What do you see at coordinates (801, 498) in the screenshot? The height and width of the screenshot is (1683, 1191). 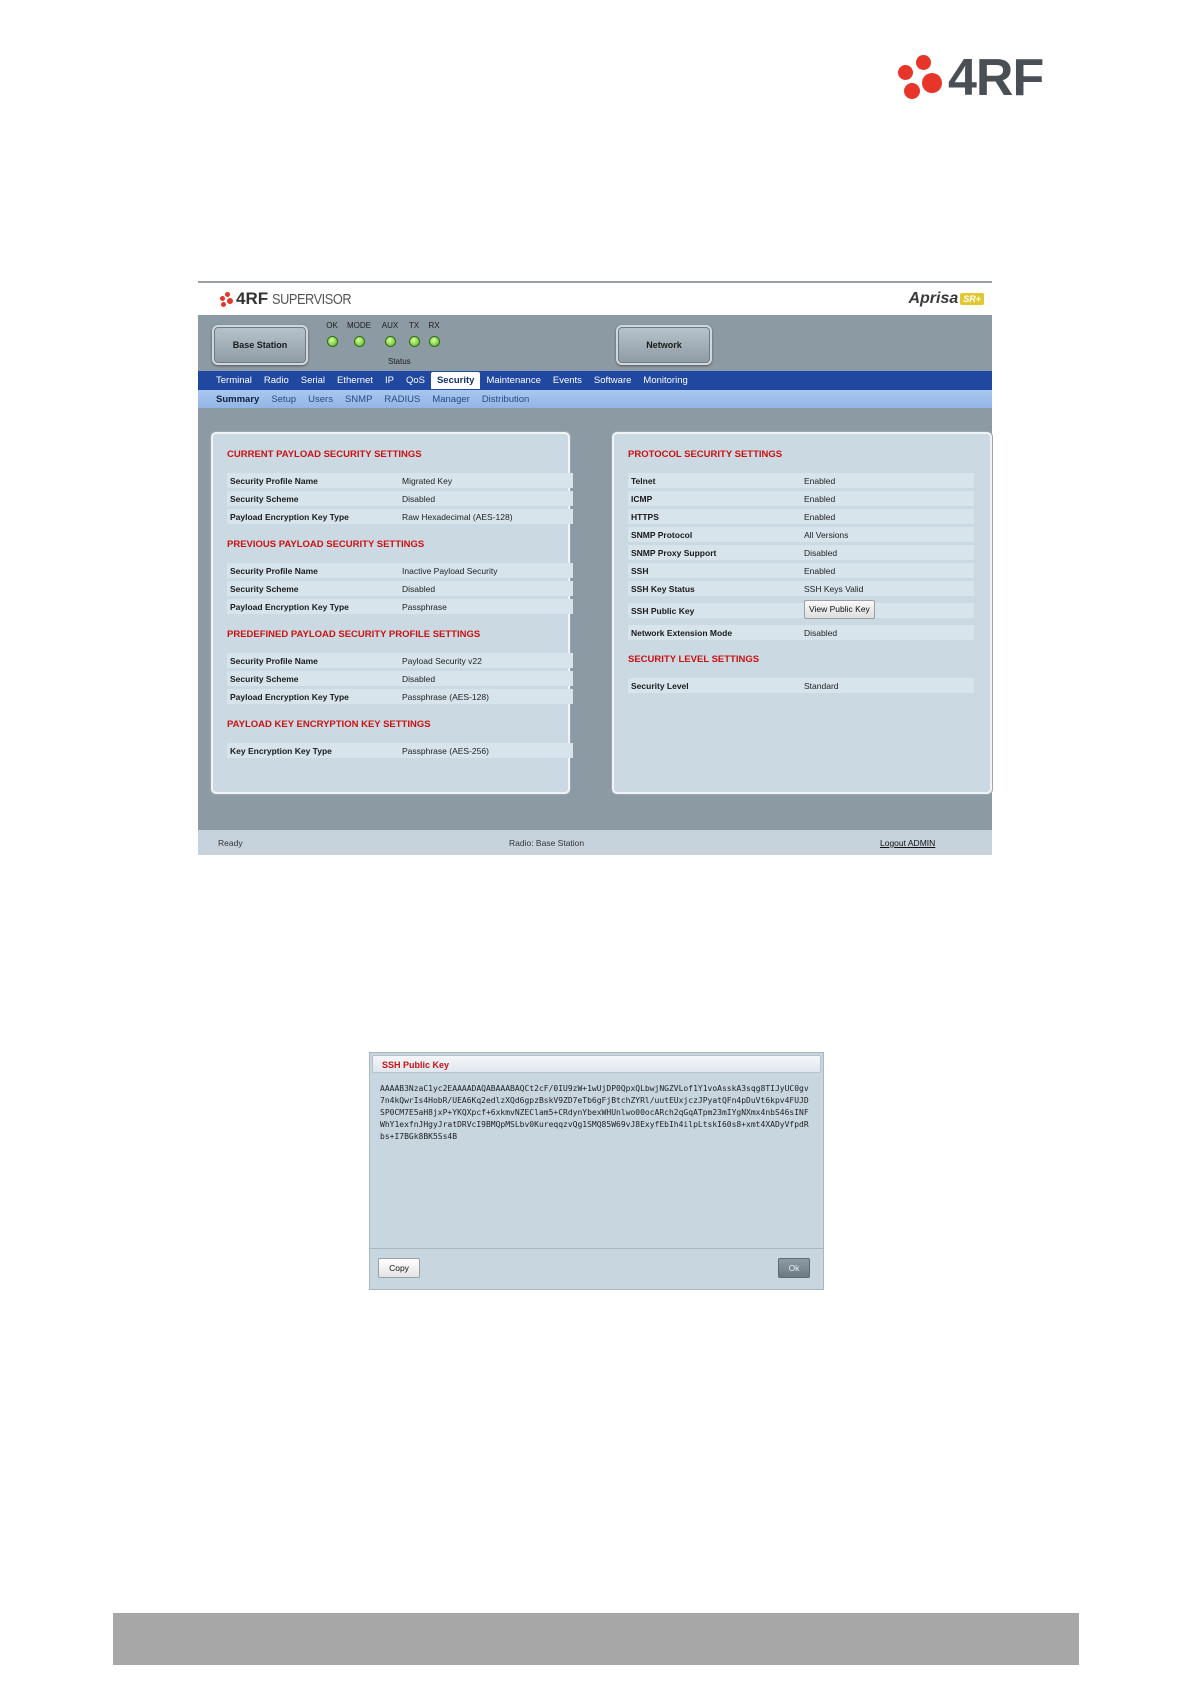 I see `icmp-row: ICMP Enabled` at bounding box center [801, 498].